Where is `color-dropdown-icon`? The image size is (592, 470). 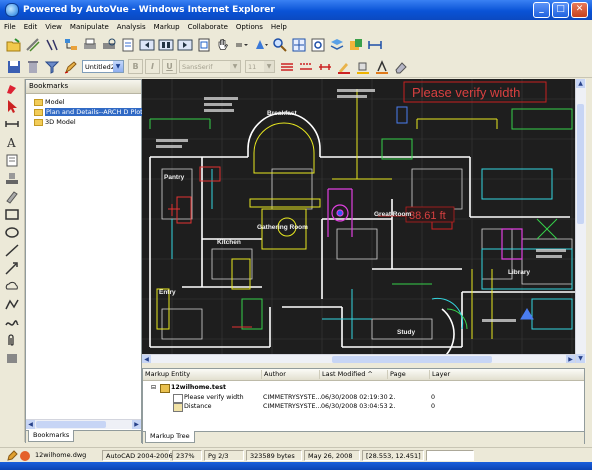 color-dropdown-icon is located at coordinates (261, 45).